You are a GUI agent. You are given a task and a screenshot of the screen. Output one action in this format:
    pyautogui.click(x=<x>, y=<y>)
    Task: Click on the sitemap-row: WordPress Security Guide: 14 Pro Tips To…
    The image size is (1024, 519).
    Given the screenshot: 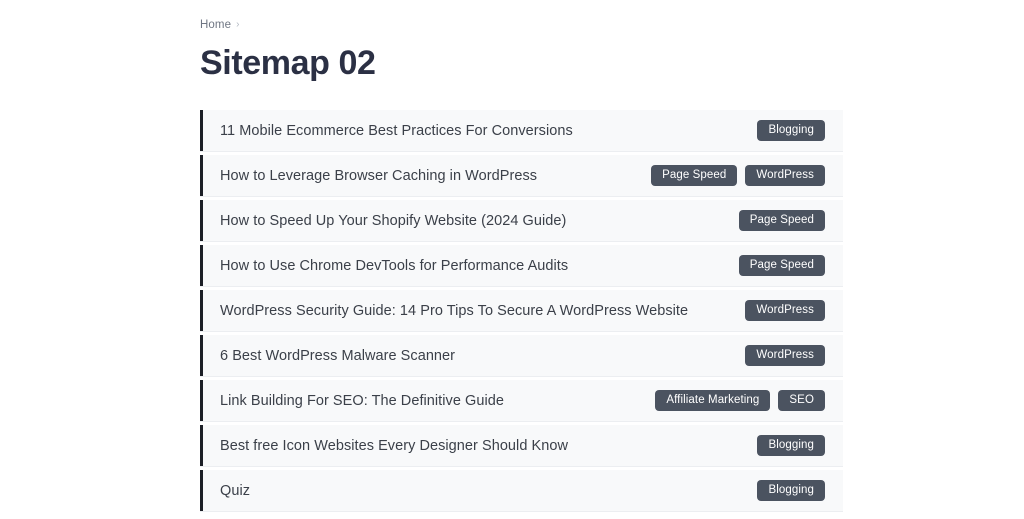 What is the action you would take?
    pyautogui.click(x=521, y=311)
    